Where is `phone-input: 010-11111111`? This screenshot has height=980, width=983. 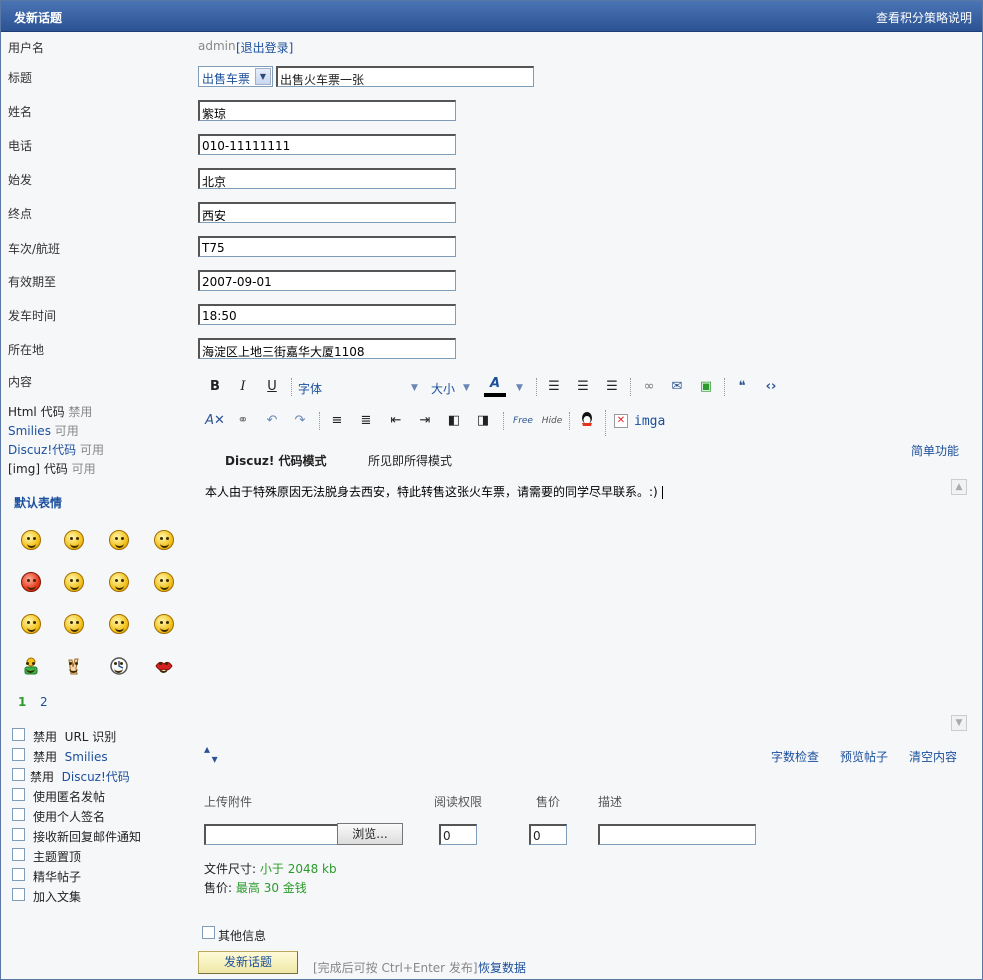
phone-input: 010-11111111 is located at coordinates (327, 144).